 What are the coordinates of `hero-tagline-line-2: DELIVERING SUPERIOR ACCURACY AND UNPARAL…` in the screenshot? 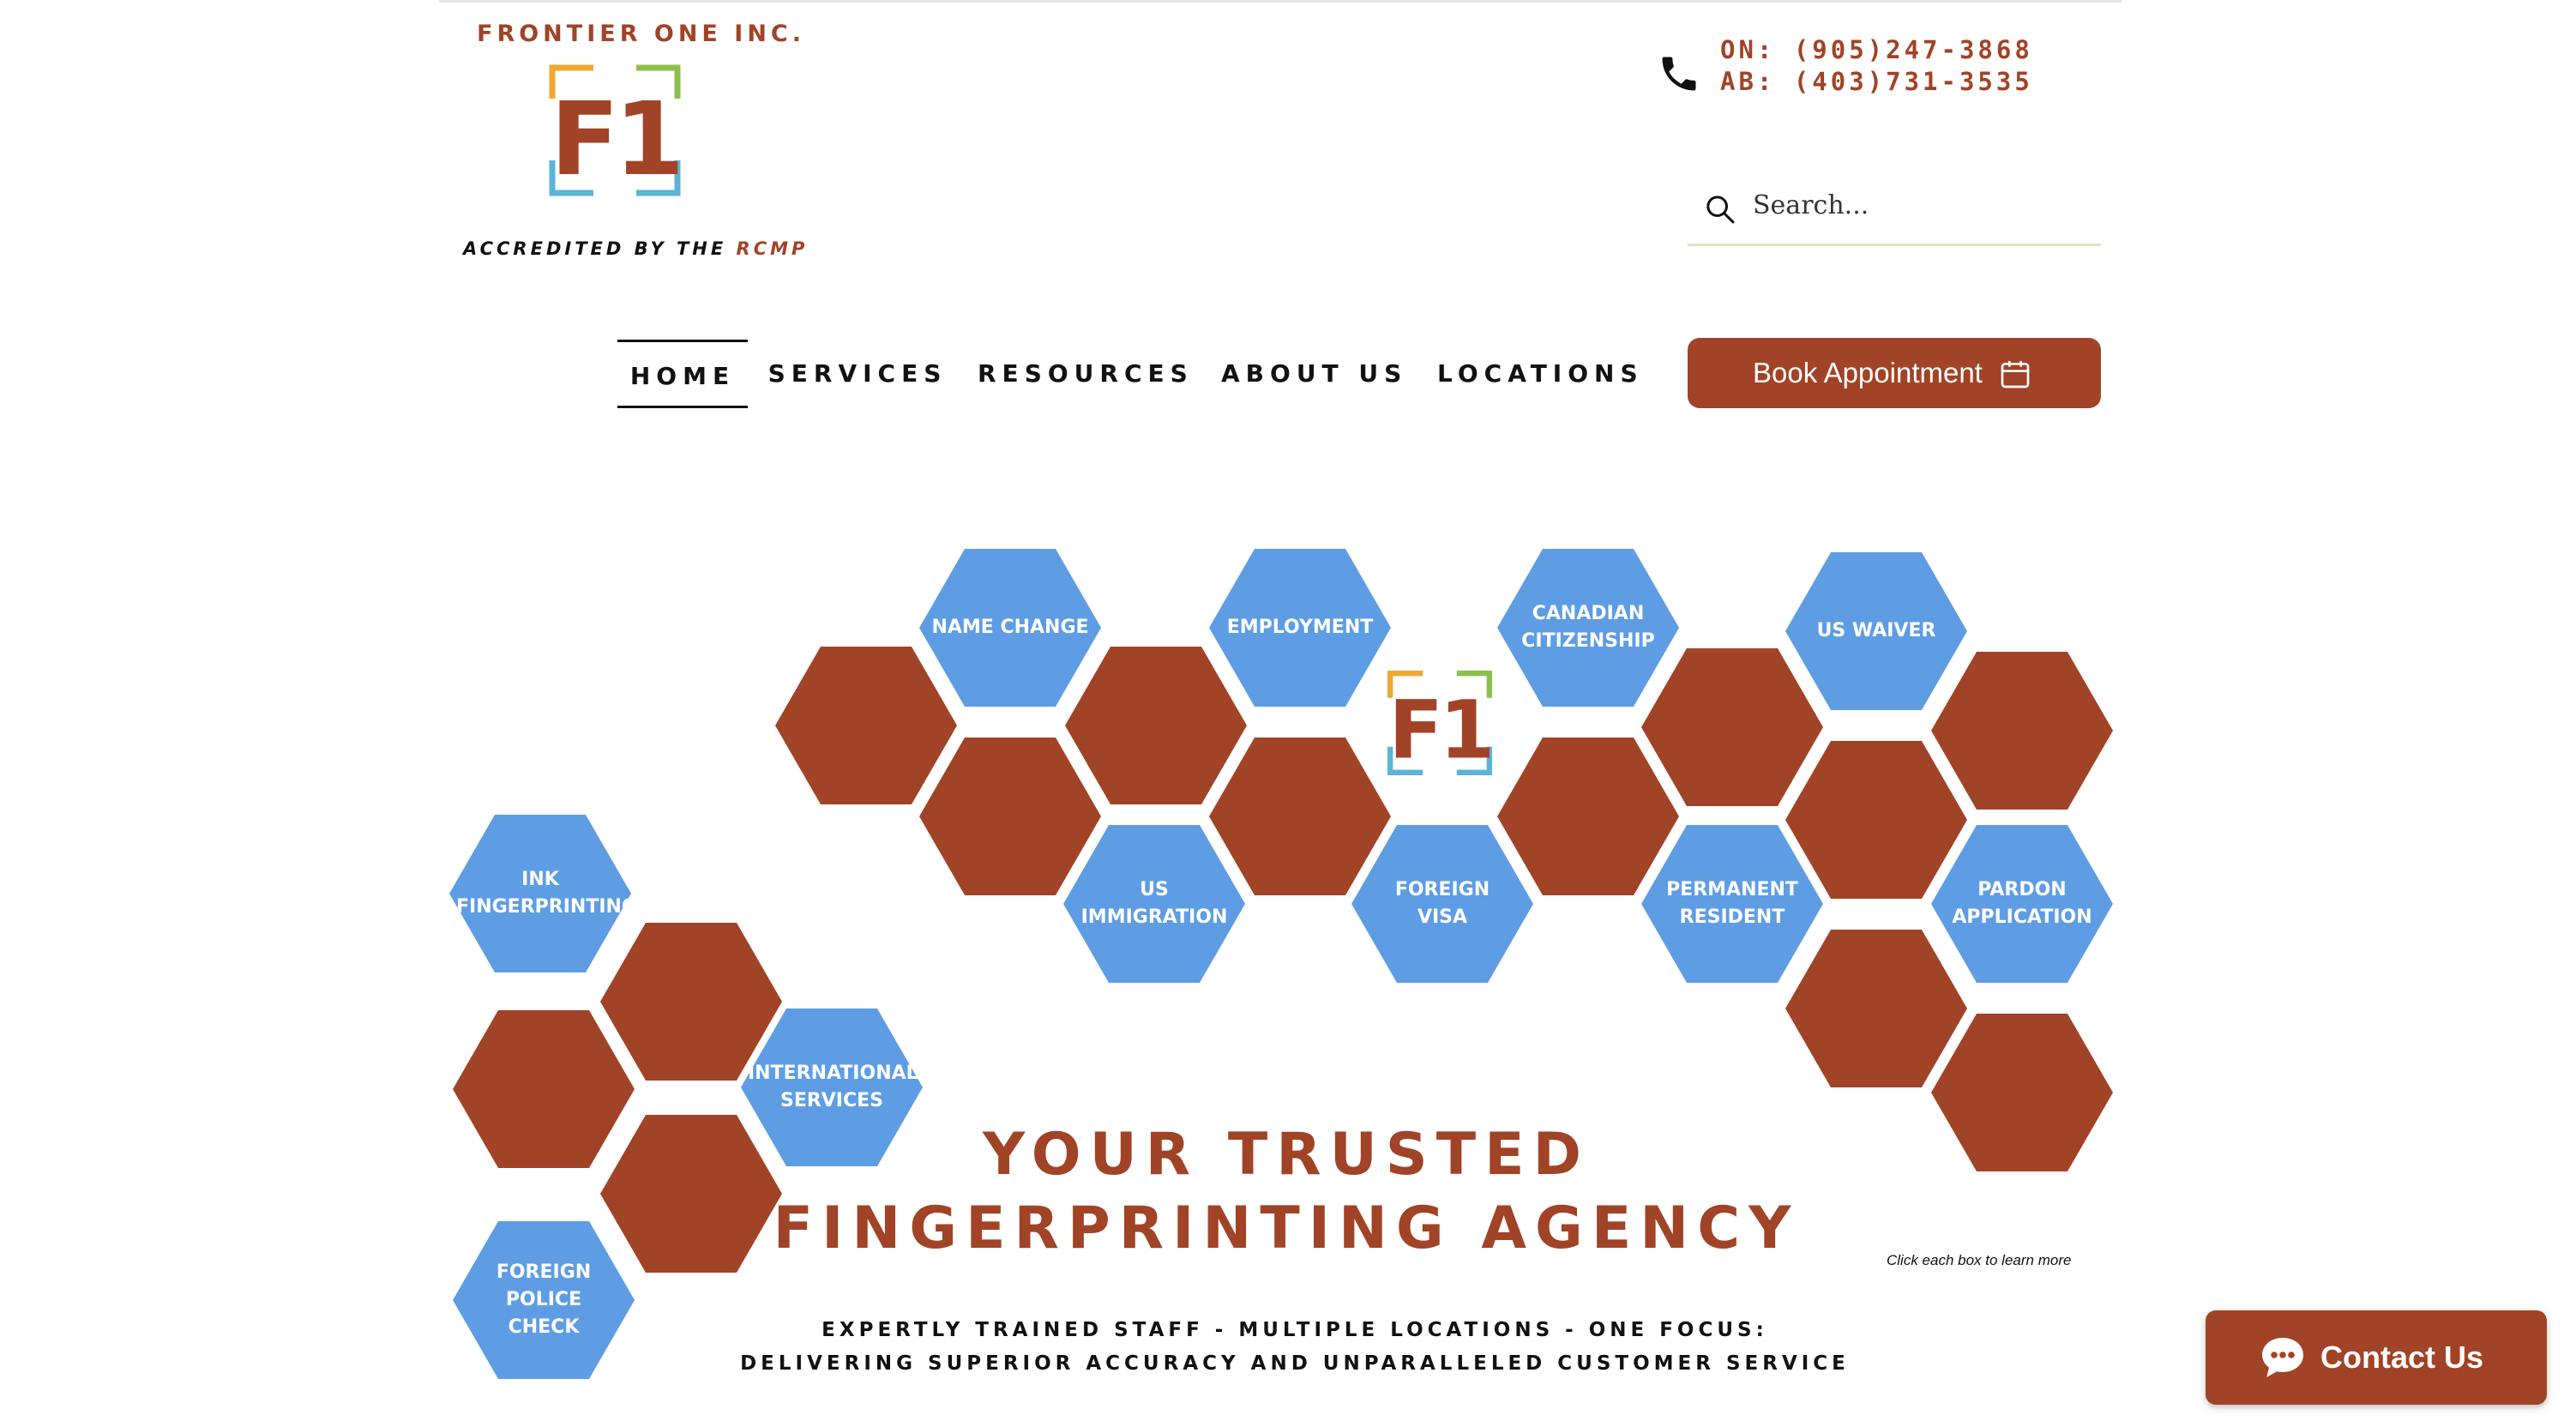 It's located at (1295, 1363).